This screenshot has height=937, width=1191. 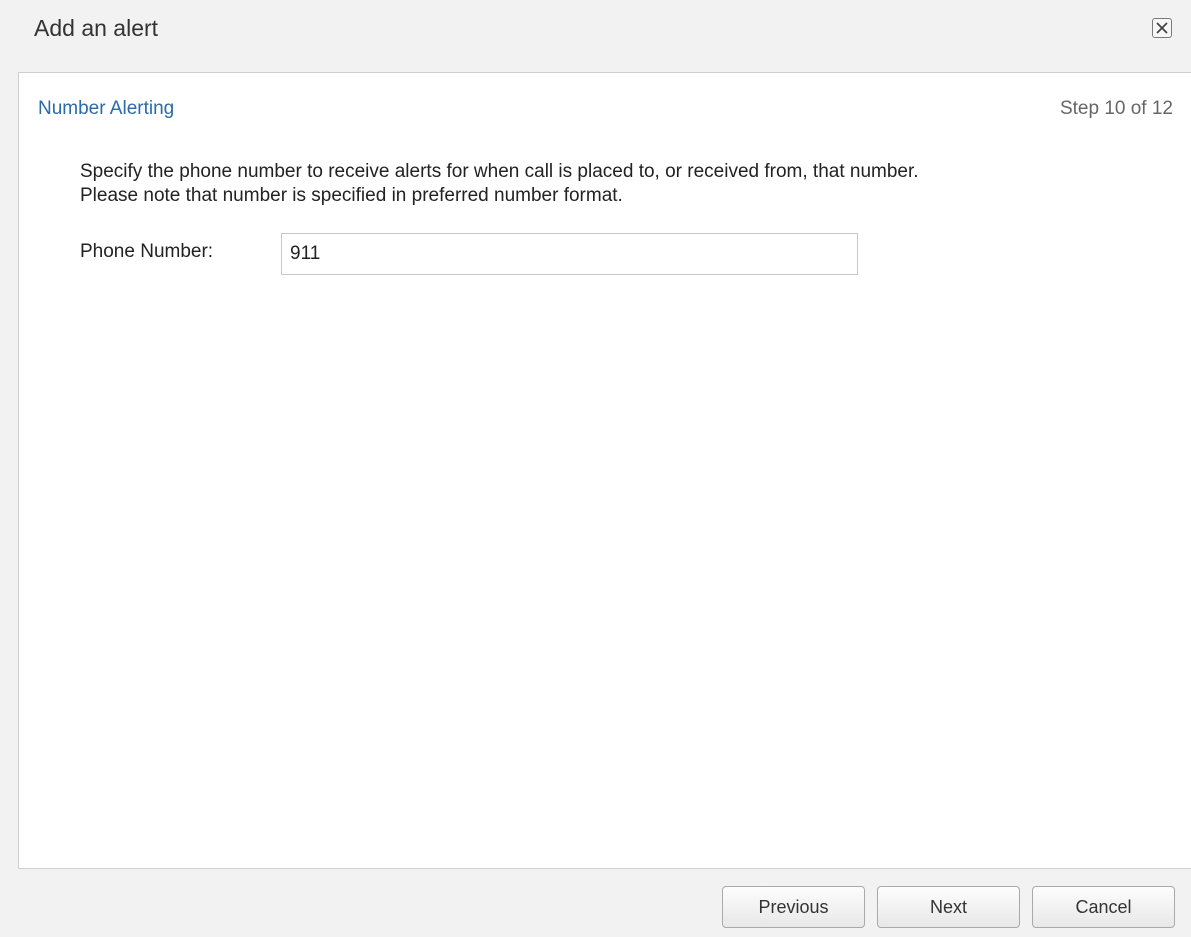 I want to click on phone-number-input, so click(x=569, y=254).